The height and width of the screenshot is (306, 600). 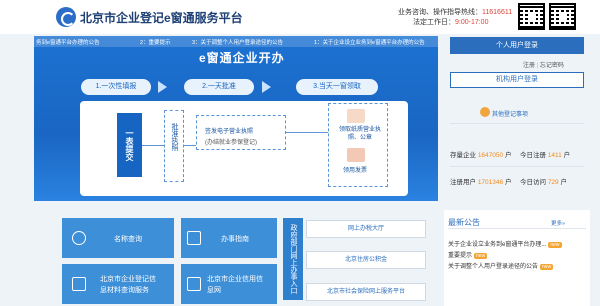 I want to click on account-links: 注册 | 忘记密码, so click(x=543, y=66).